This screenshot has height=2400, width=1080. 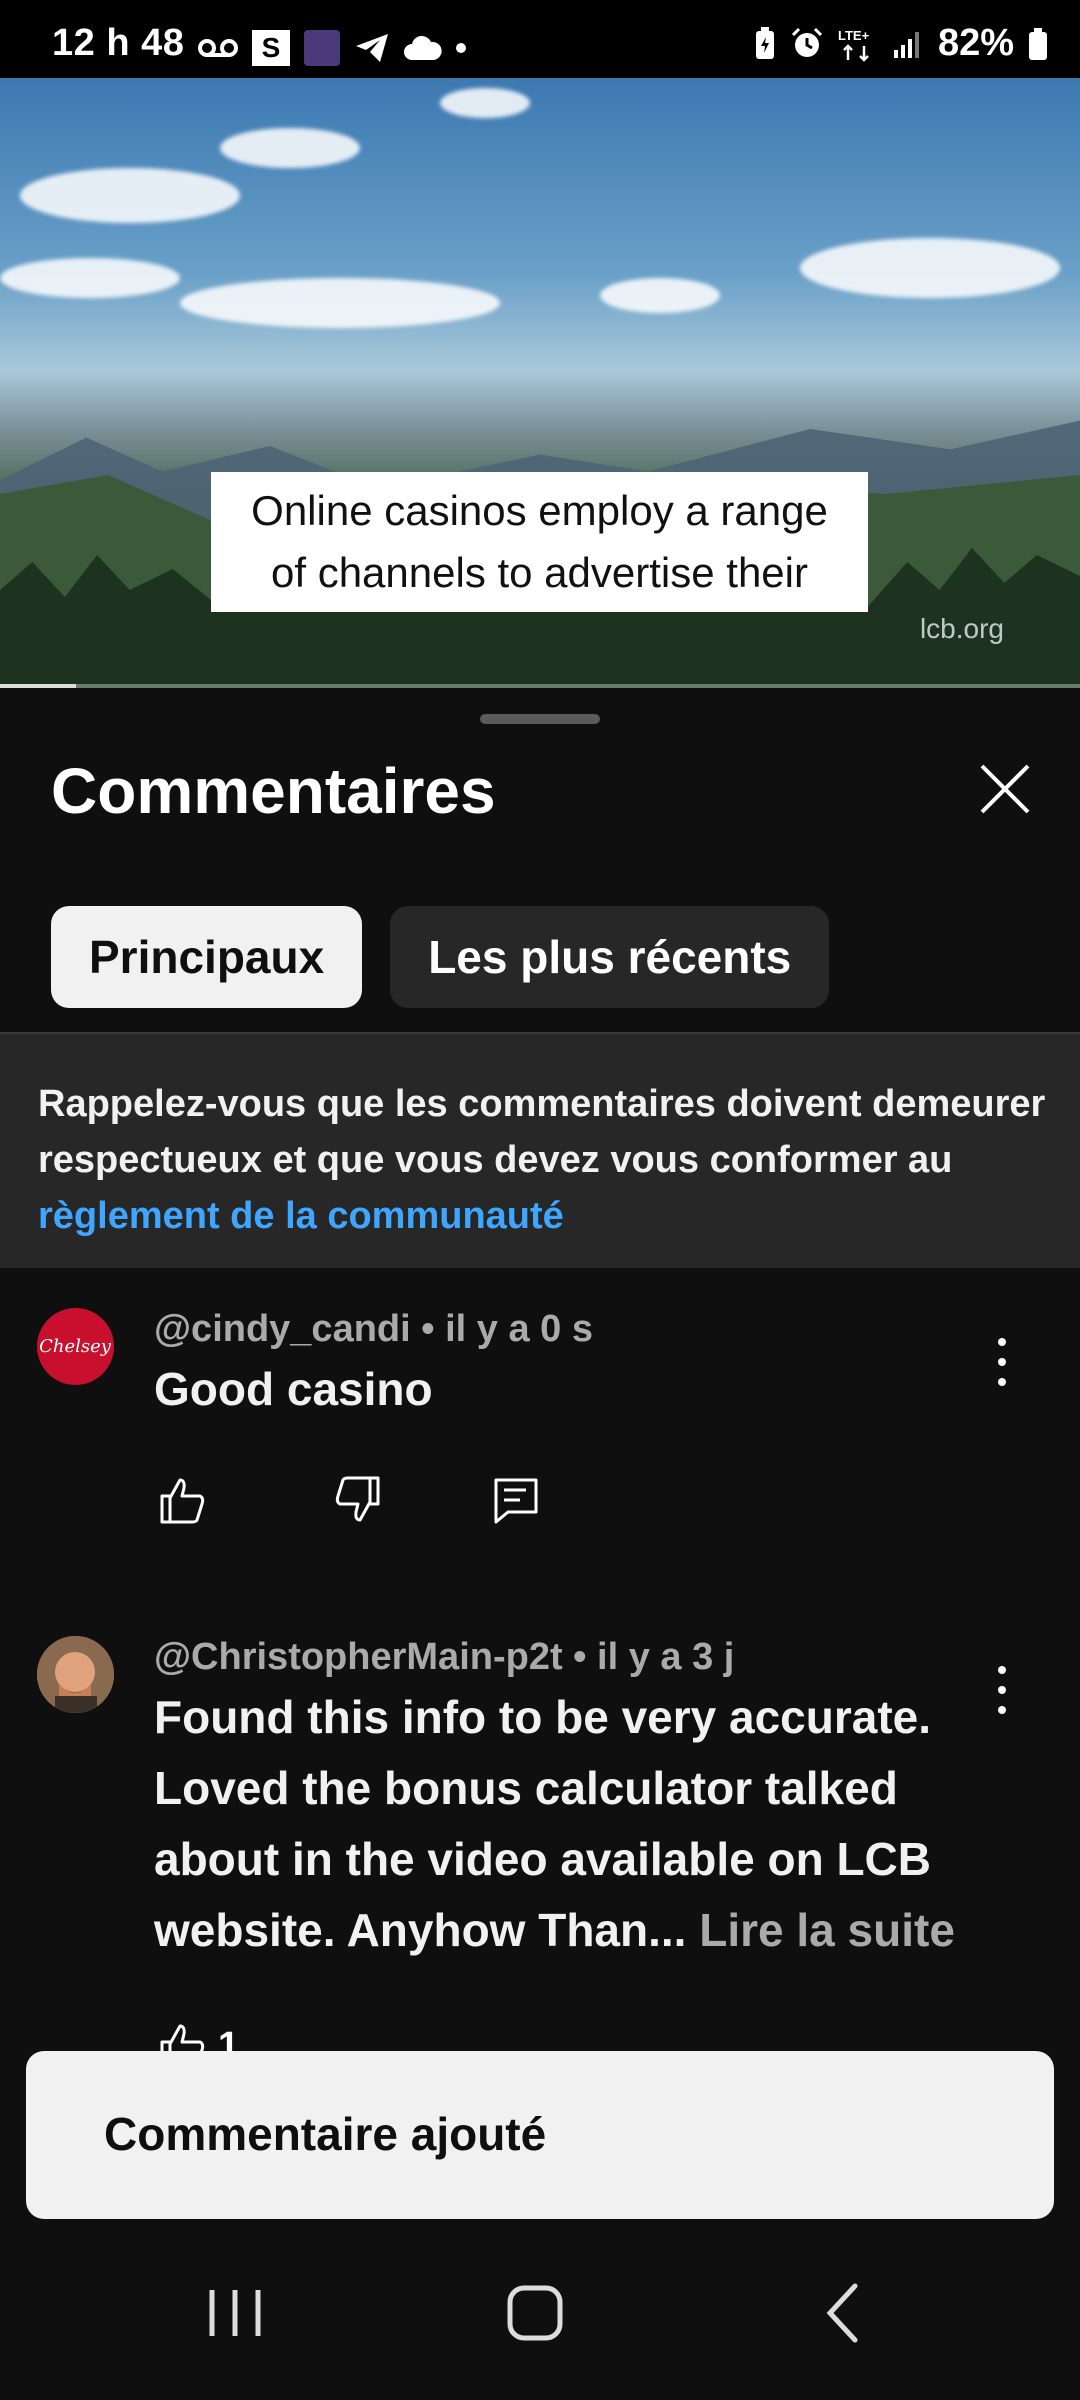 I want to click on reply-icon, so click(x=516, y=1500).